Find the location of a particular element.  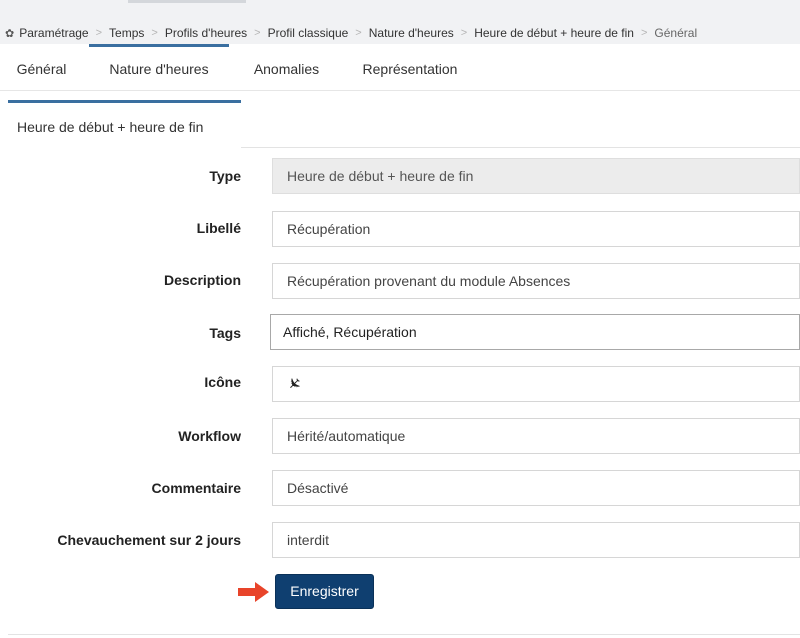

pointer-arrow-icon is located at coordinates (253, 592).